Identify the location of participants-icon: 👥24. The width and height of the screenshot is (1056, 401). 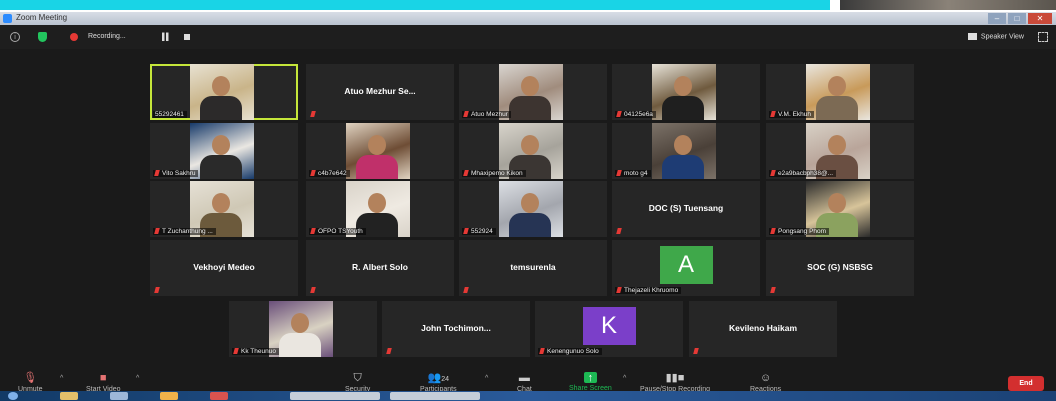
(438, 378).